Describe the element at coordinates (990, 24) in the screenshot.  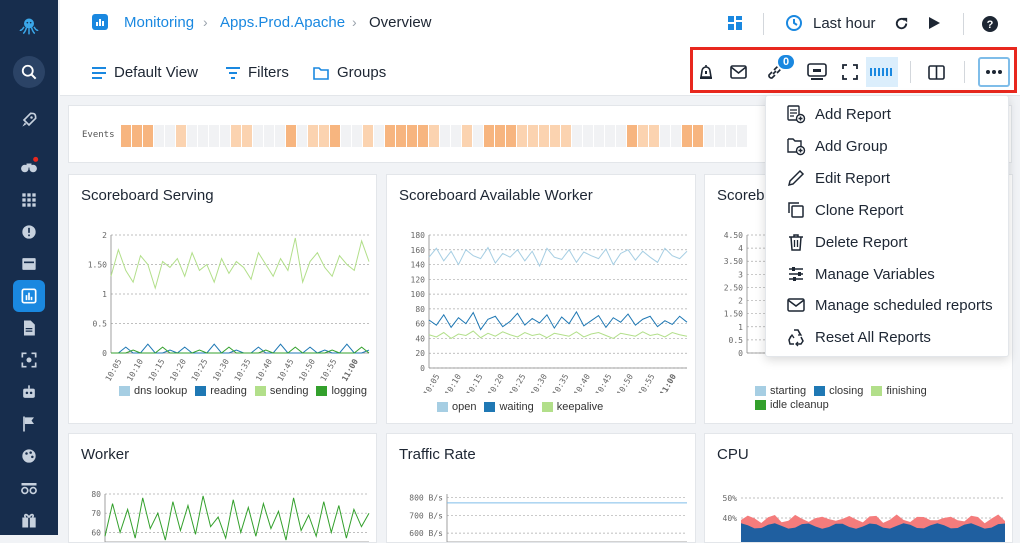
I see `help-icon: ?` at that location.